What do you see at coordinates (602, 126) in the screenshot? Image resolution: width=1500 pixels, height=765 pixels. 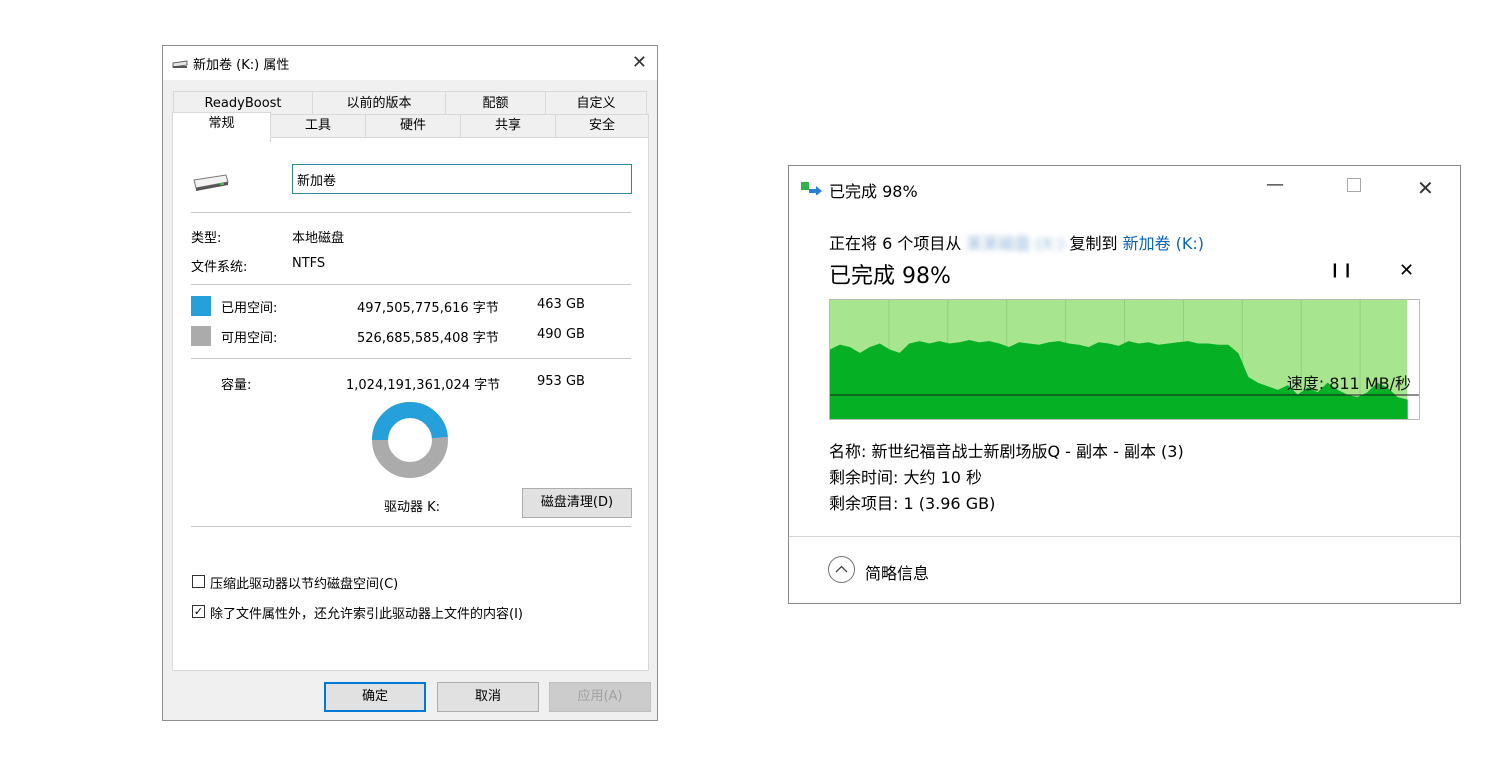 I see `tab-security: 安全` at bounding box center [602, 126].